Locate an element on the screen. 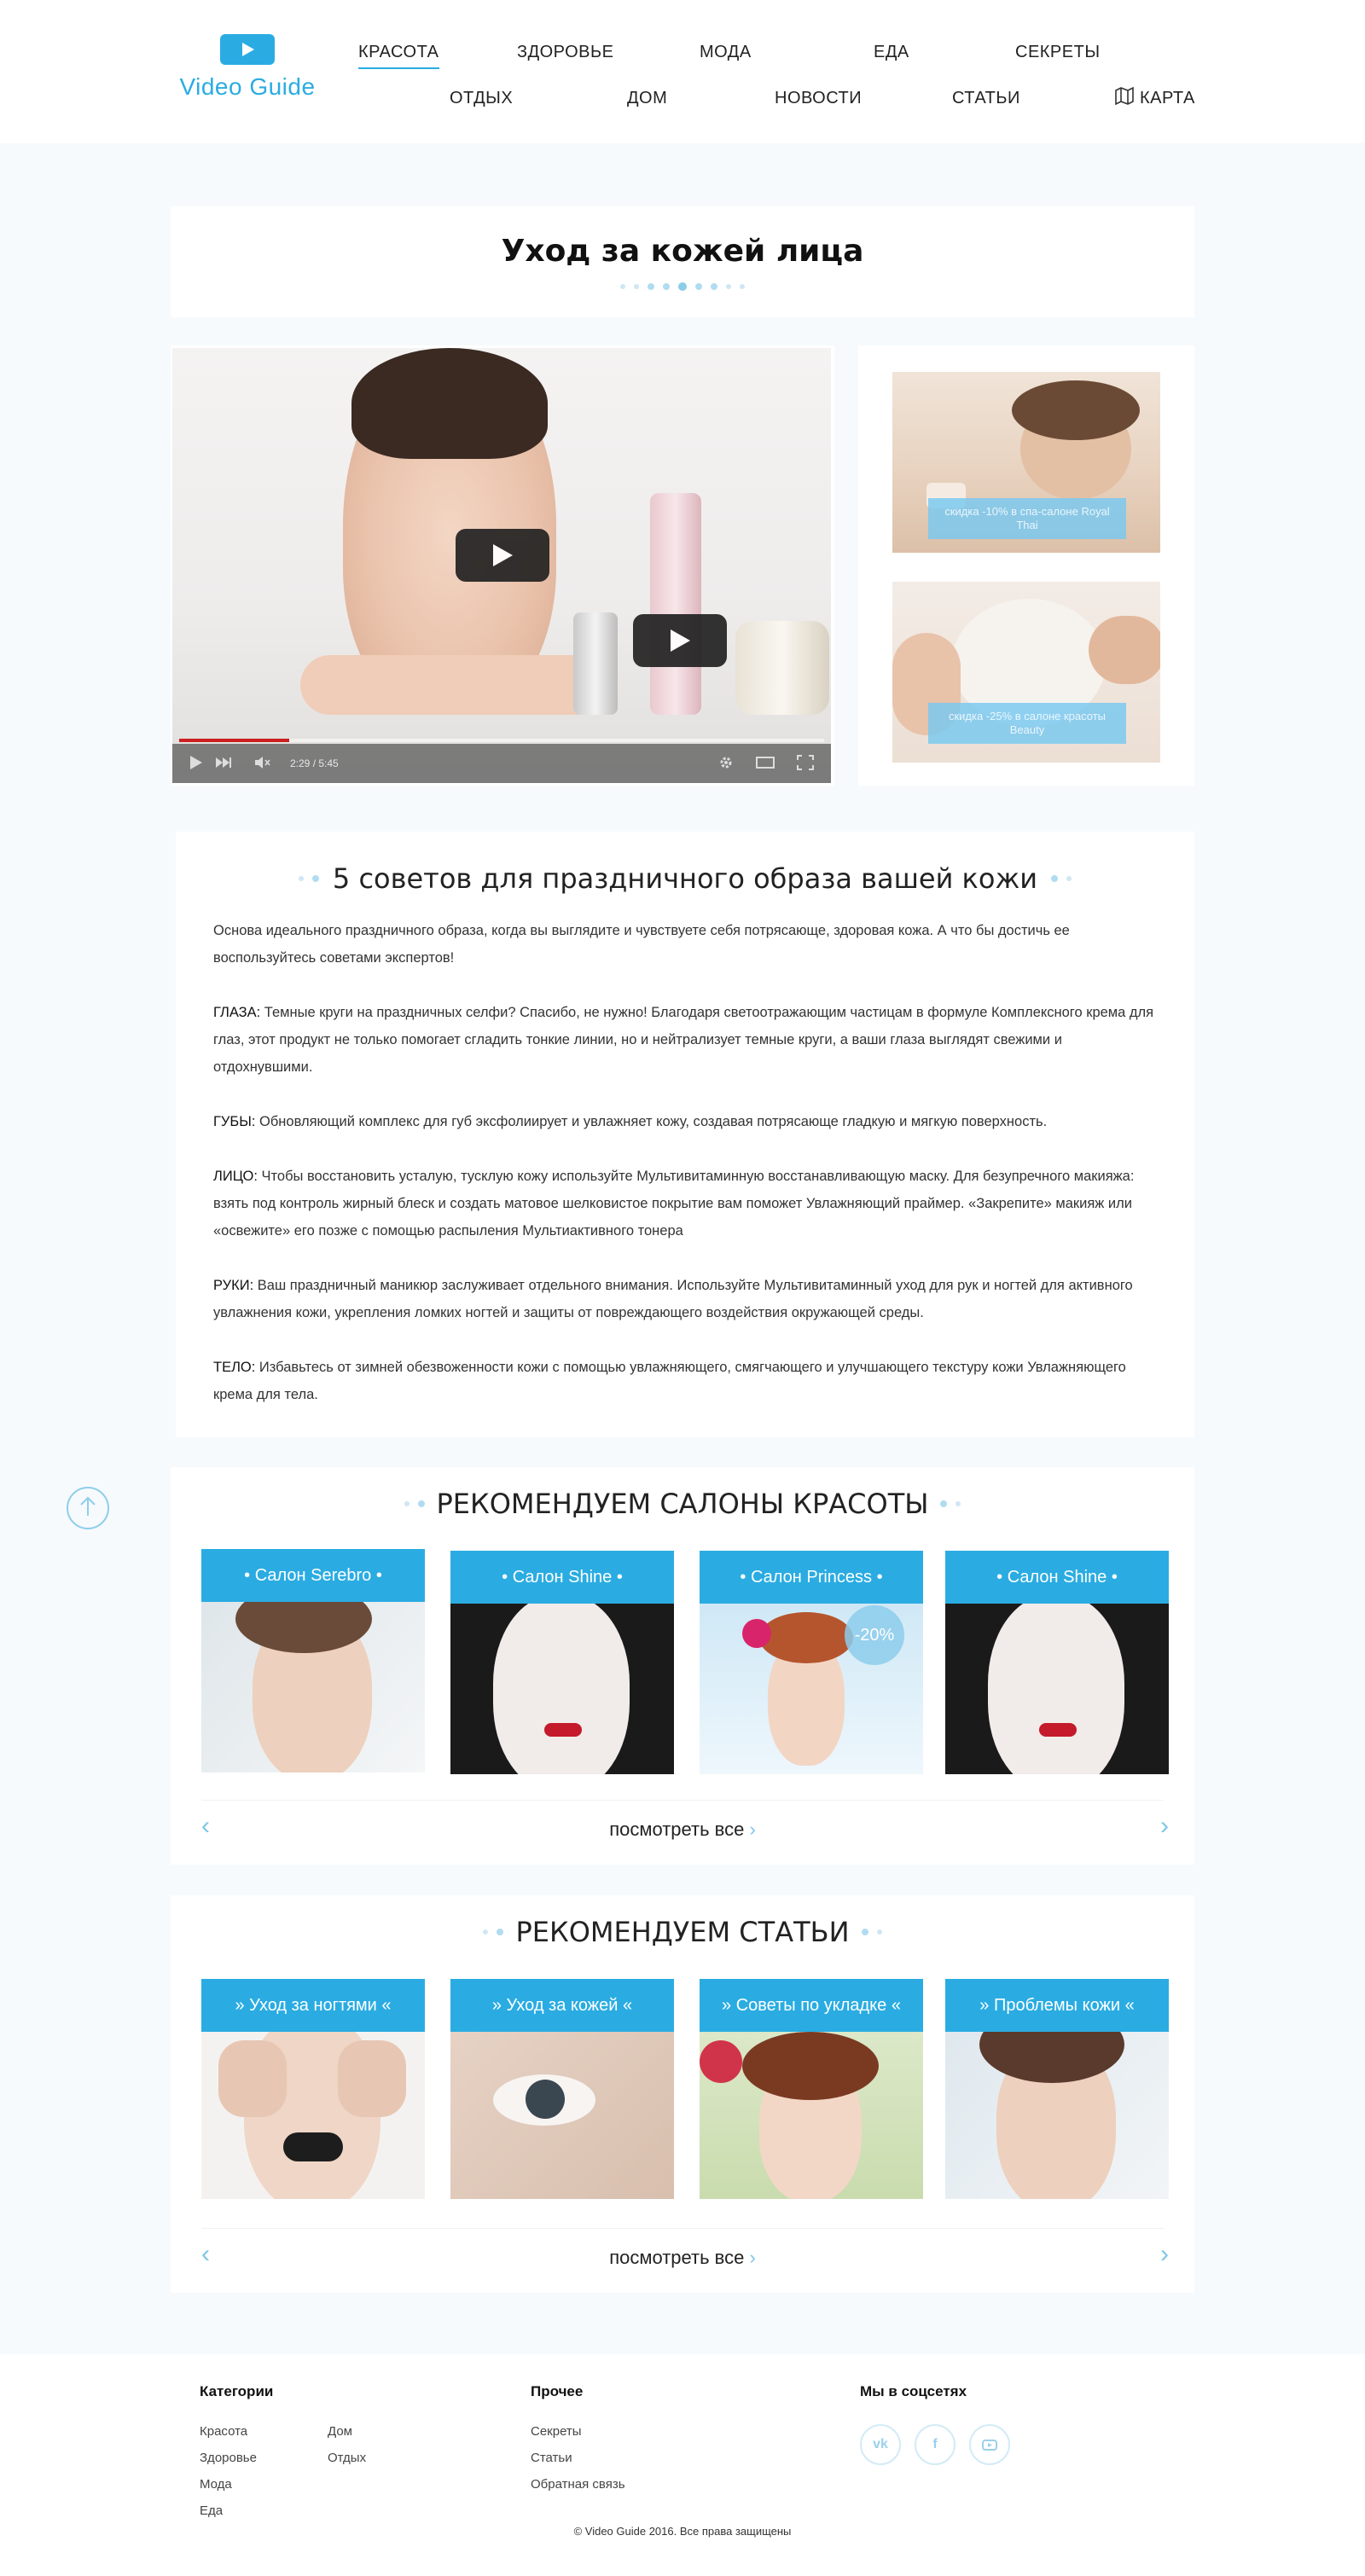  article-card-link: » Проблемы кожи « is located at coordinates (1057, 2089).